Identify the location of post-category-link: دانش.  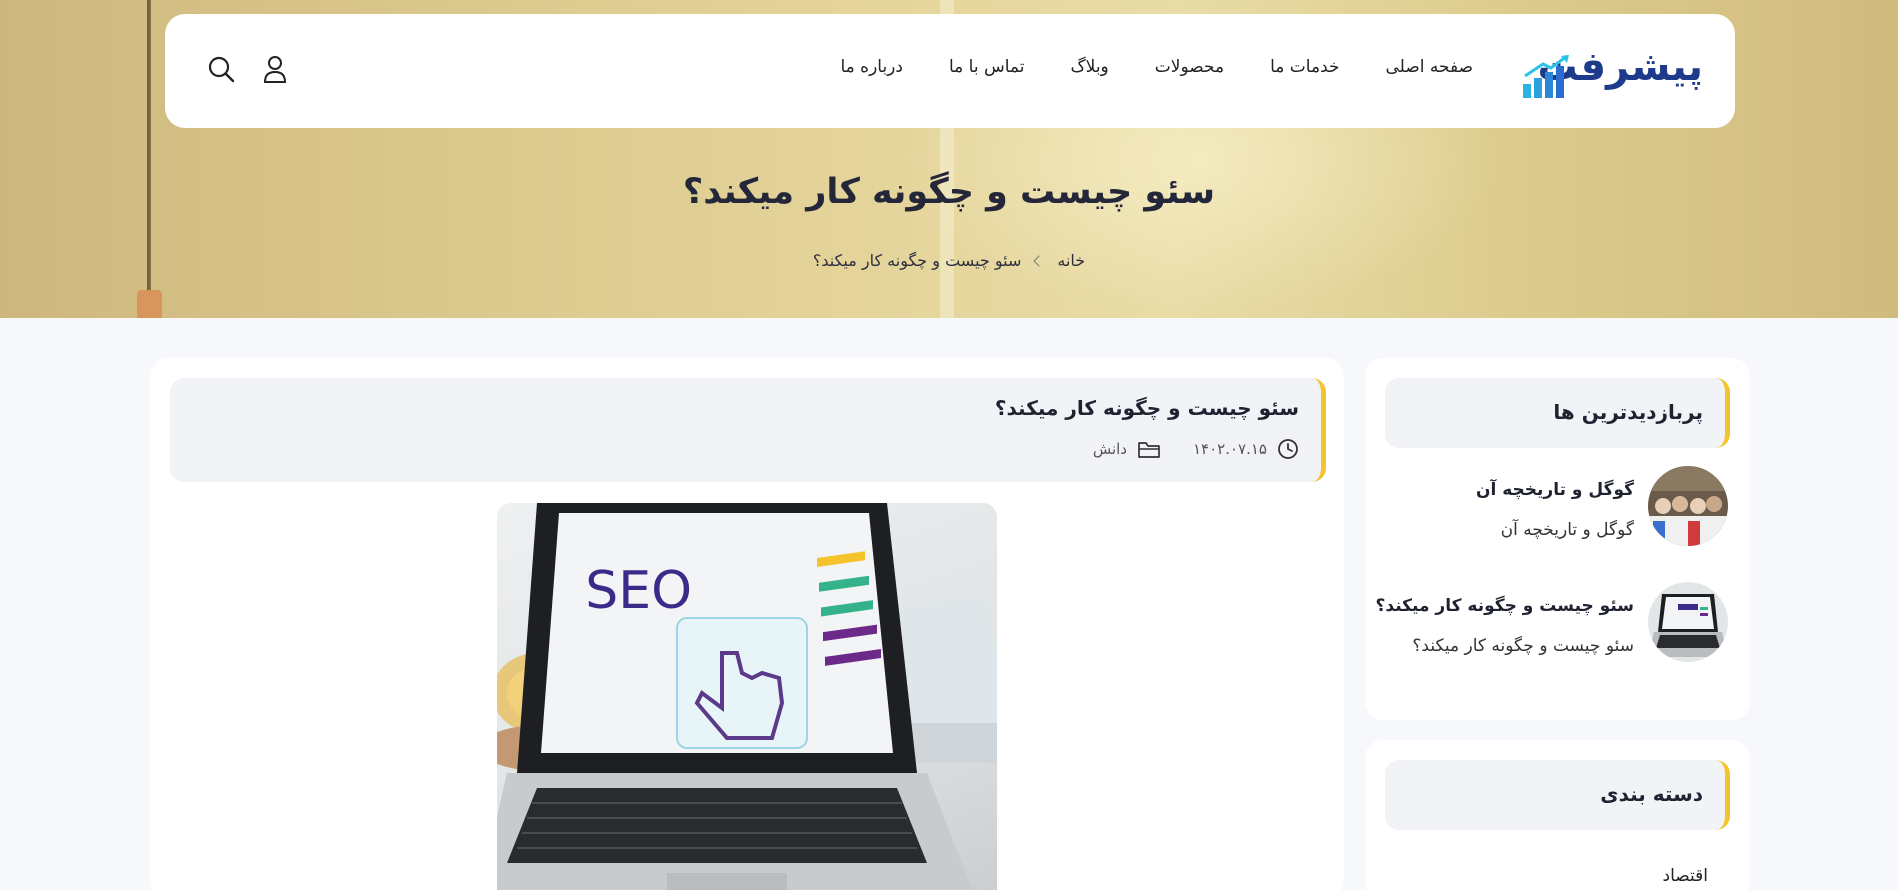
(1110, 449).